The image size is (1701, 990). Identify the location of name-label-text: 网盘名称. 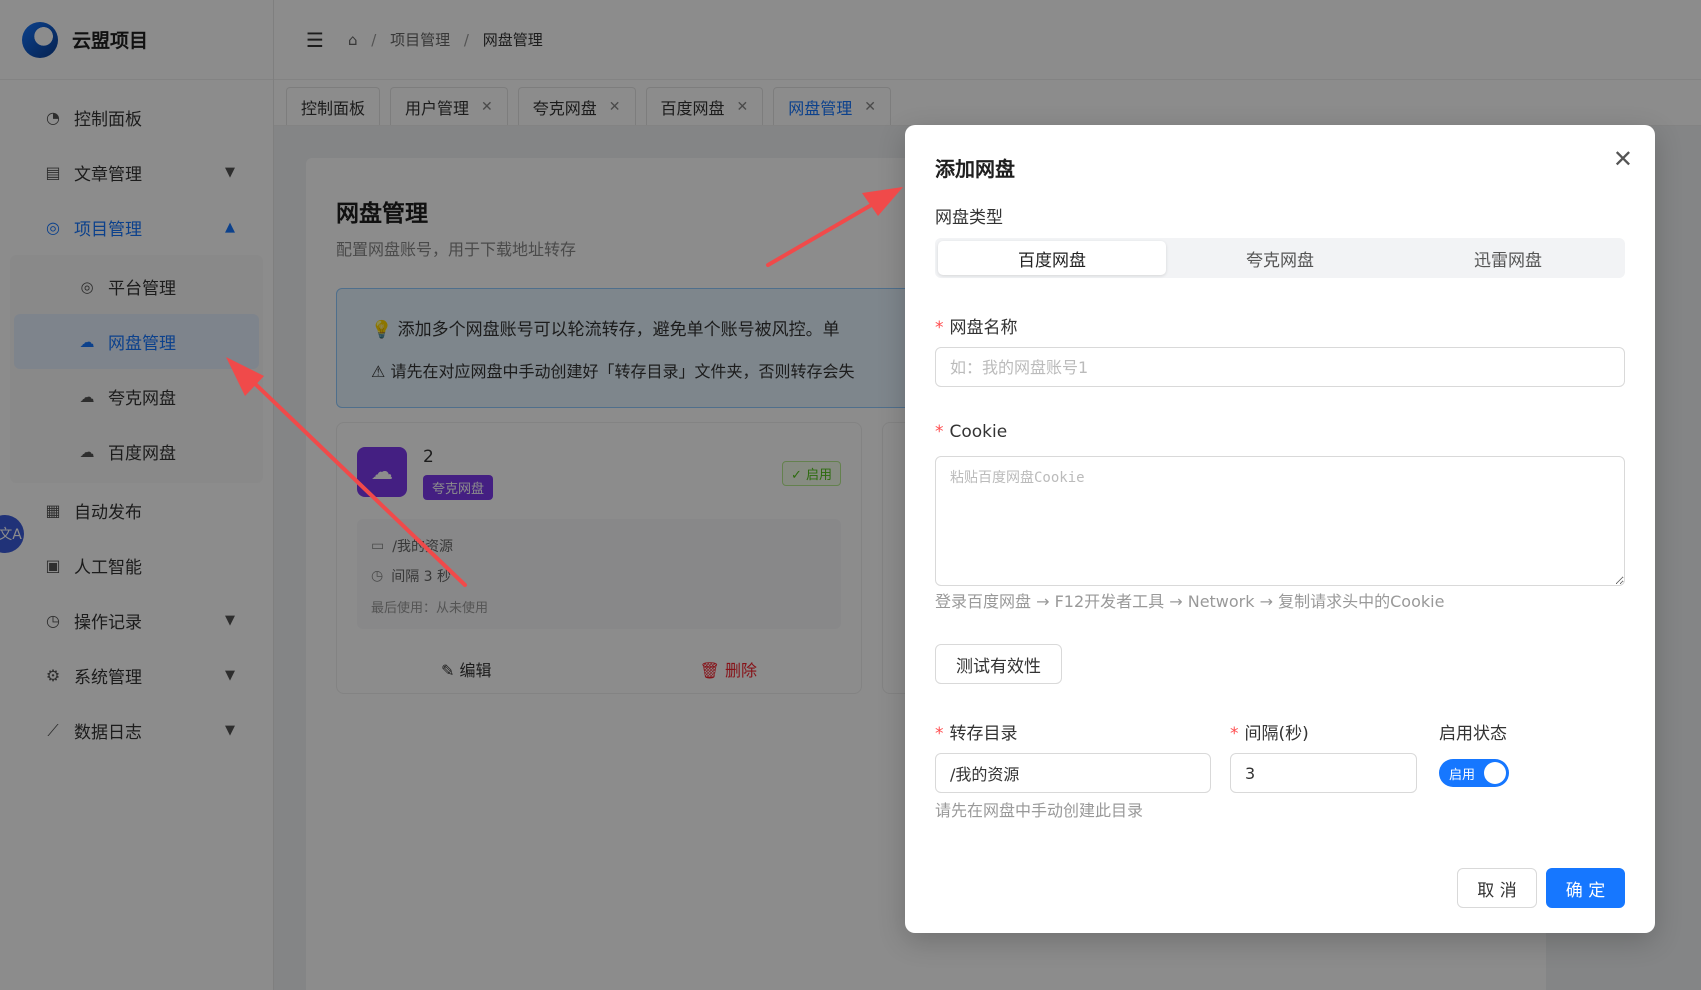
(983, 328).